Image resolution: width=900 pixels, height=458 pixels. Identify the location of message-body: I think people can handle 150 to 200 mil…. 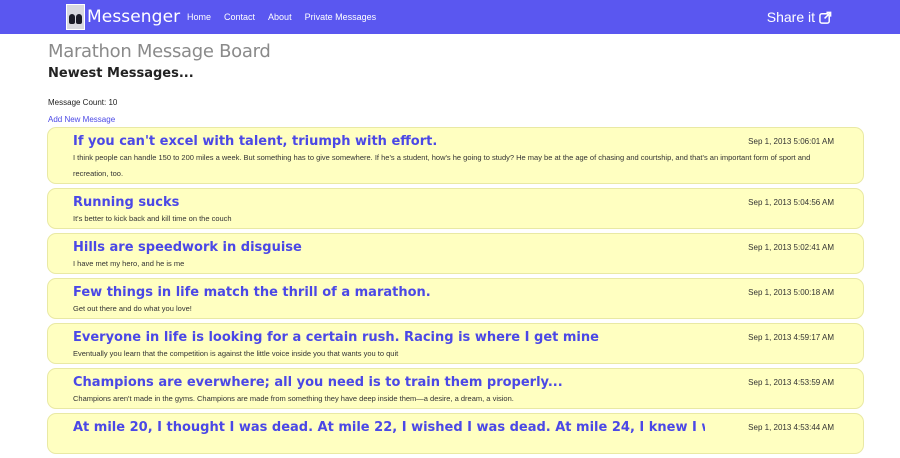
(442, 165).